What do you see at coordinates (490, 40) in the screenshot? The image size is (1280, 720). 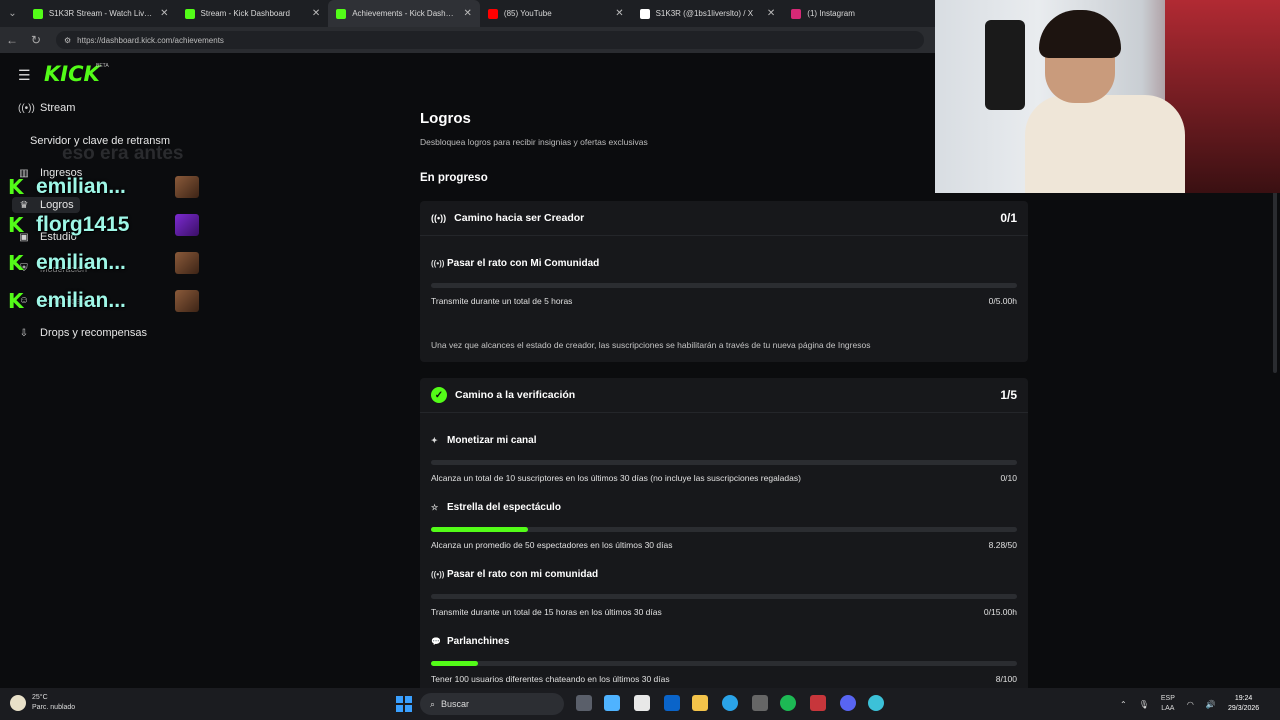 I see `url-field: ⚙ https://dashboard.kick.com/achievements` at bounding box center [490, 40].